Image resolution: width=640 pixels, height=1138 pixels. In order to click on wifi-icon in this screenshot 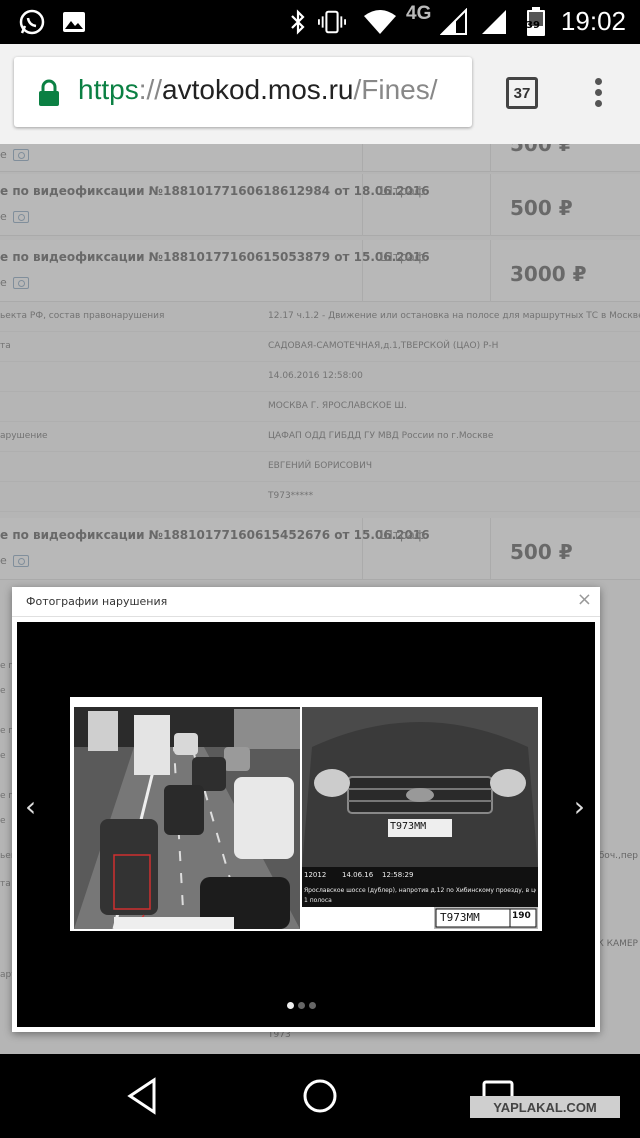, I will do `click(380, 22)`.